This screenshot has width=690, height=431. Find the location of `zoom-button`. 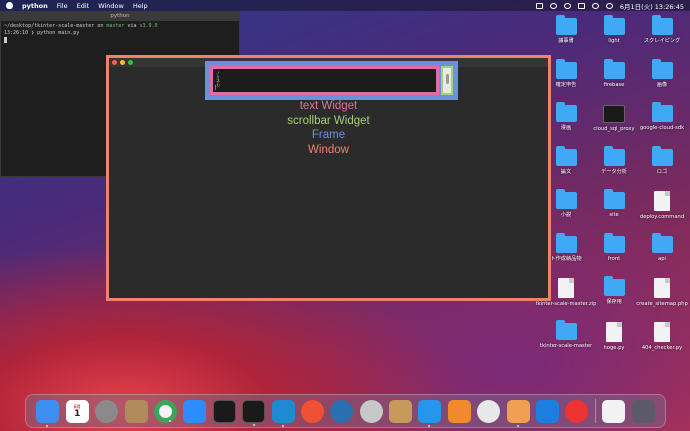

zoom-button is located at coordinates (130, 62).